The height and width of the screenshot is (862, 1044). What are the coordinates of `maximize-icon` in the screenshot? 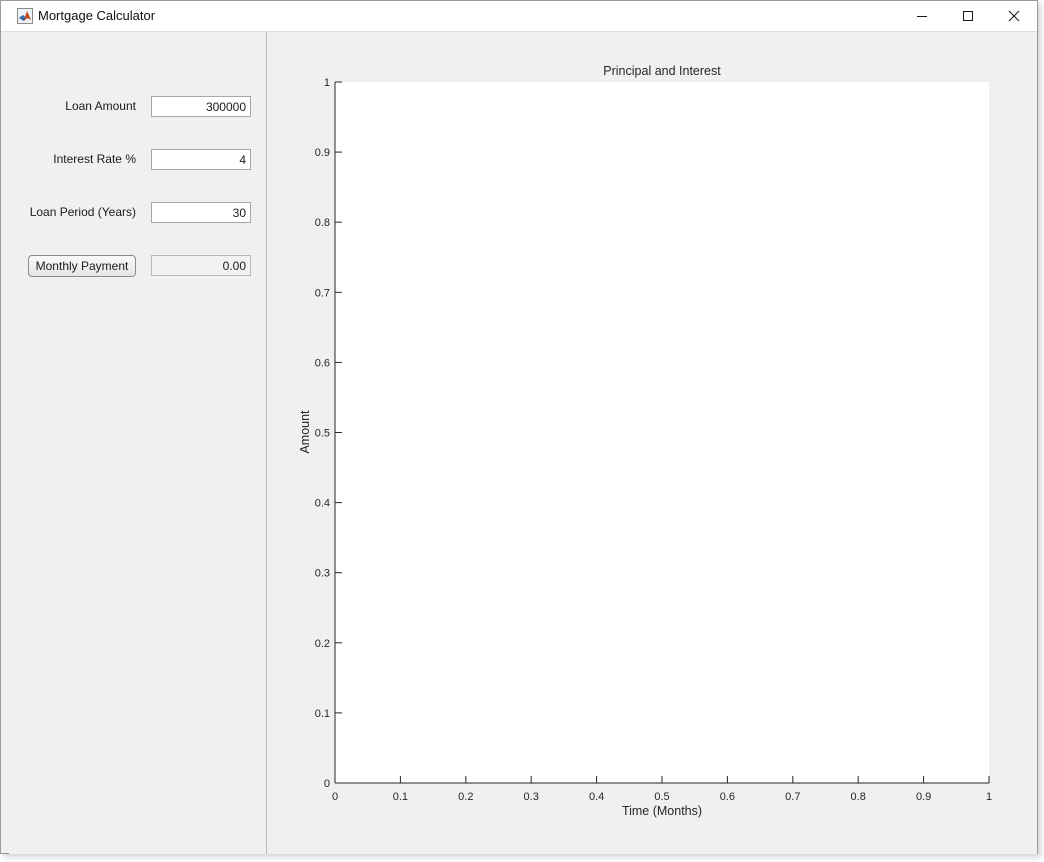 It's located at (968, 16).